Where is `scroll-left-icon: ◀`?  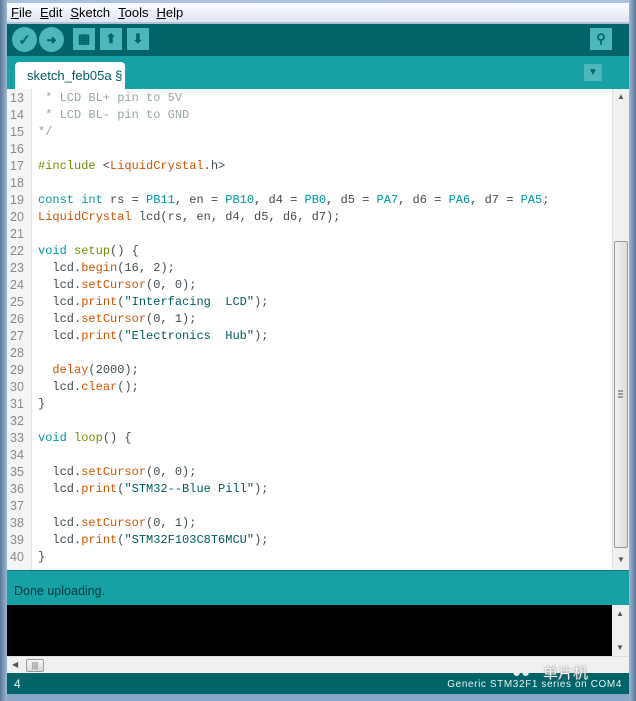 scroll-left-icon: ◀ is located at coordinates (15, 664).